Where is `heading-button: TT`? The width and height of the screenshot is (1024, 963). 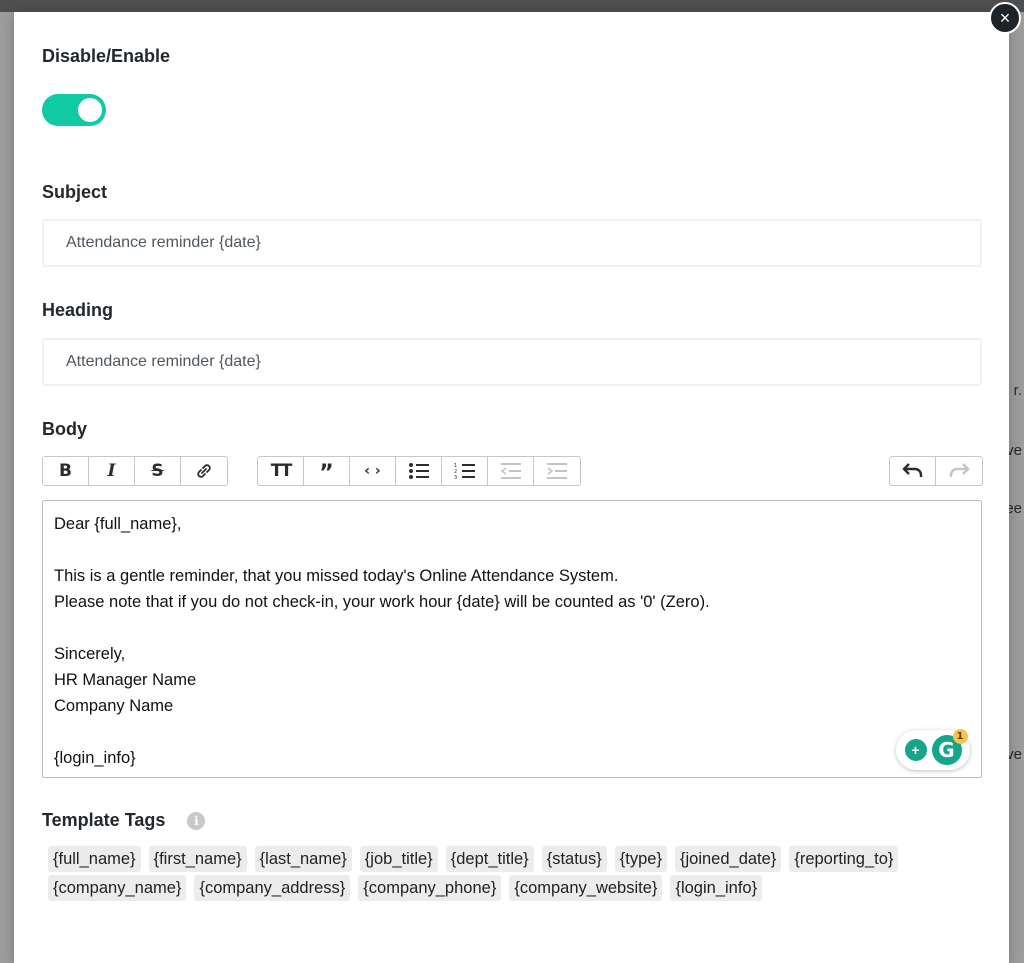
heading-button: TT is located at coordinates (281, 471).